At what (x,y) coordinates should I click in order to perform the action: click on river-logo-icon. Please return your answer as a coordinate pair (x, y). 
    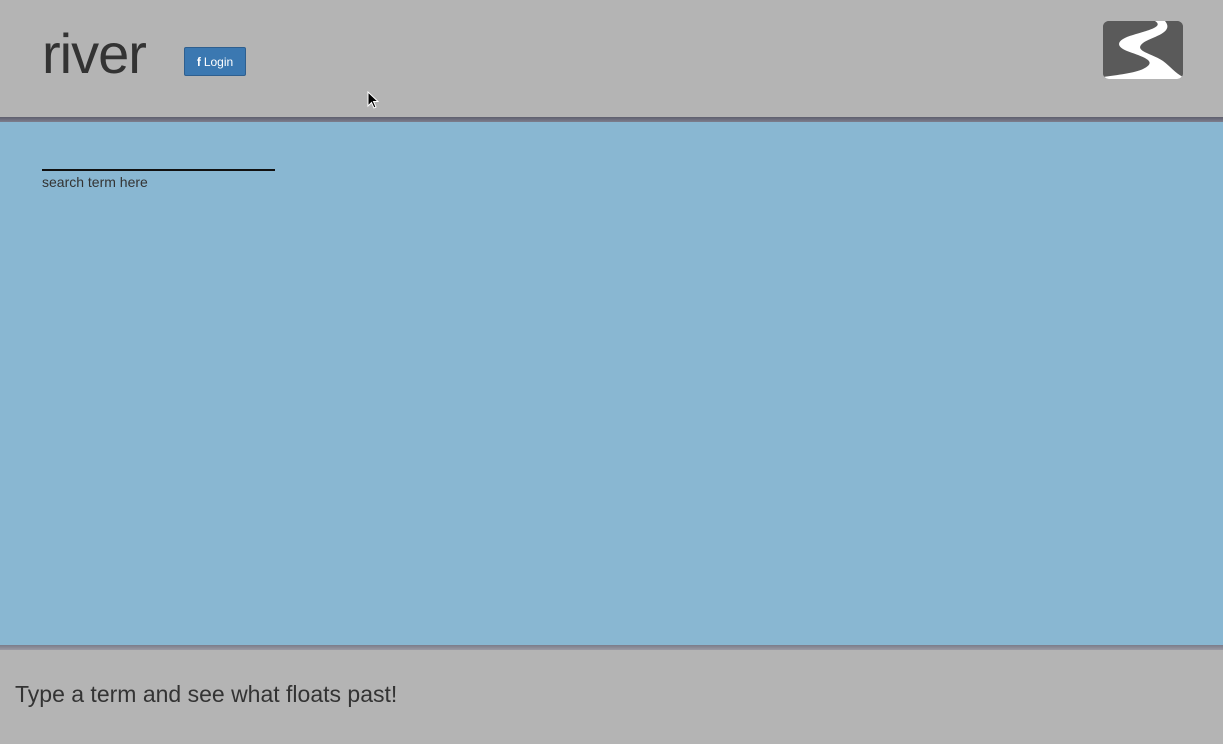
    Looking at the image, I should click on (1143, 50).